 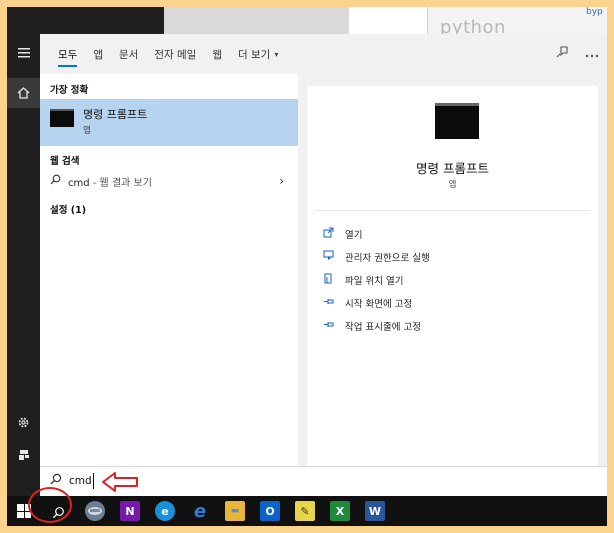 I want to click on search-input: cmd, so click(x=323, y=481).